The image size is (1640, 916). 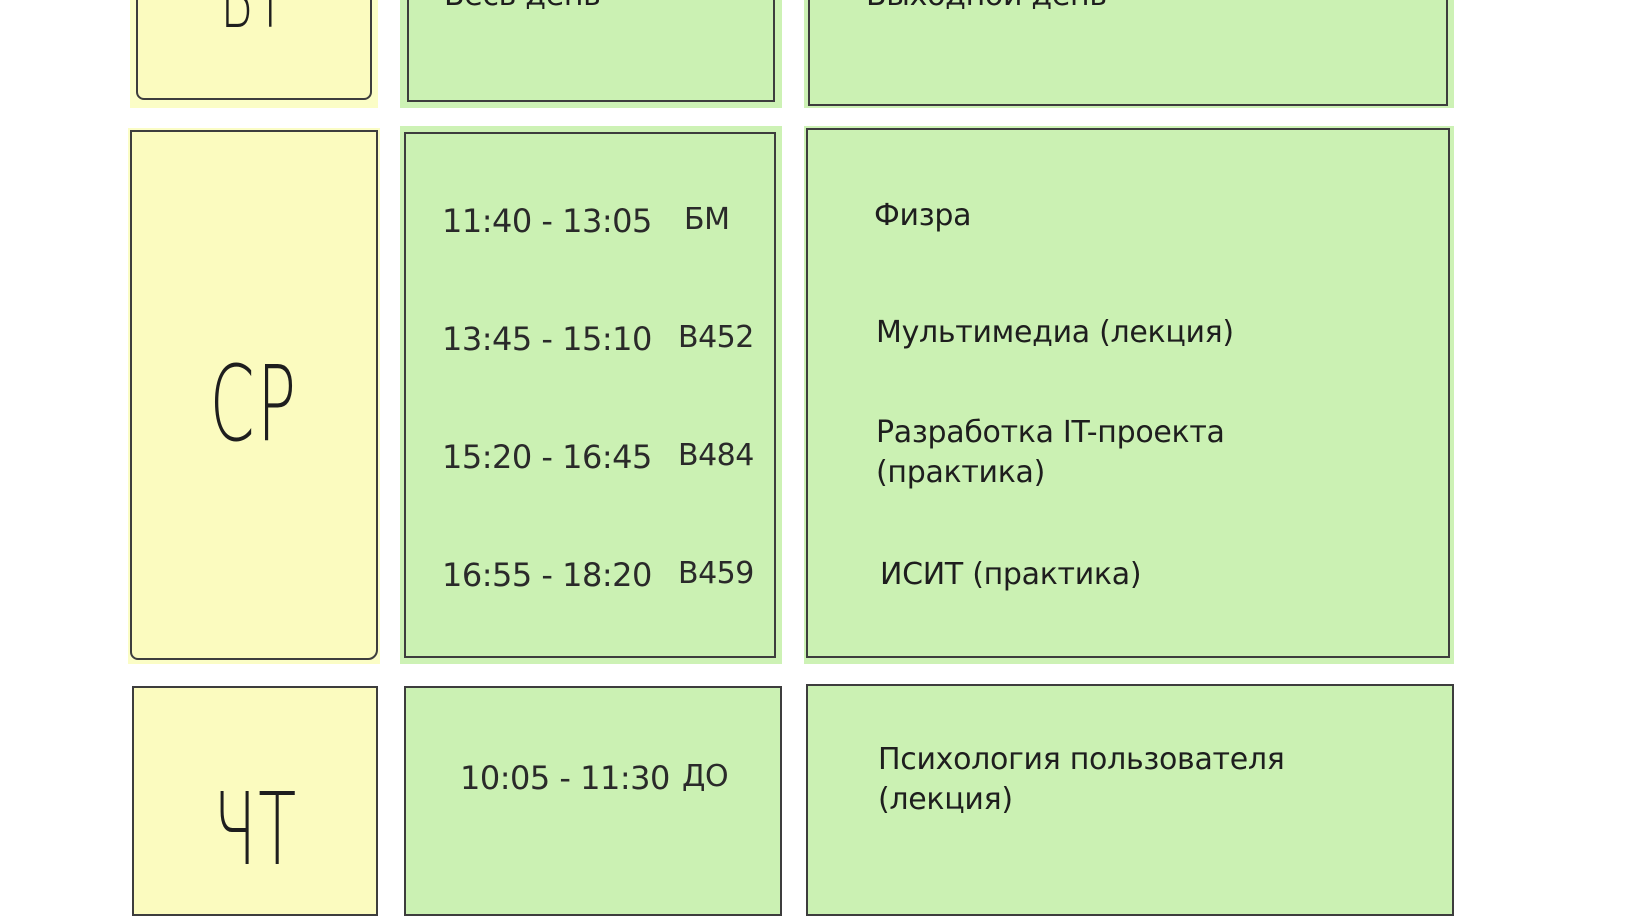 What do you see at coordinates (547, 339) in the screenshot?
I see `lesson-time: 13:45 - 15:10` at bounding box center [547, 339].